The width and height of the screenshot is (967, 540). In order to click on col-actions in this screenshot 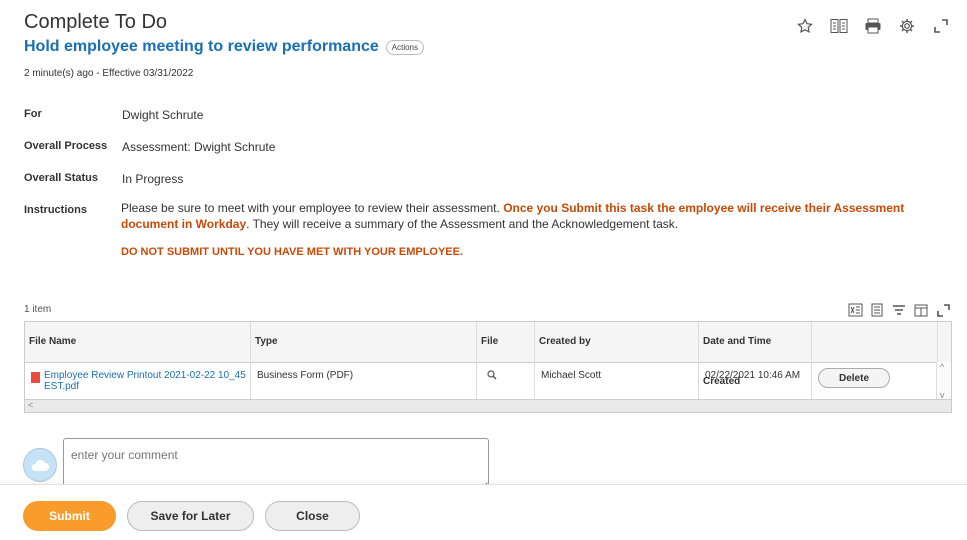, I will do `click(875, 342)`.